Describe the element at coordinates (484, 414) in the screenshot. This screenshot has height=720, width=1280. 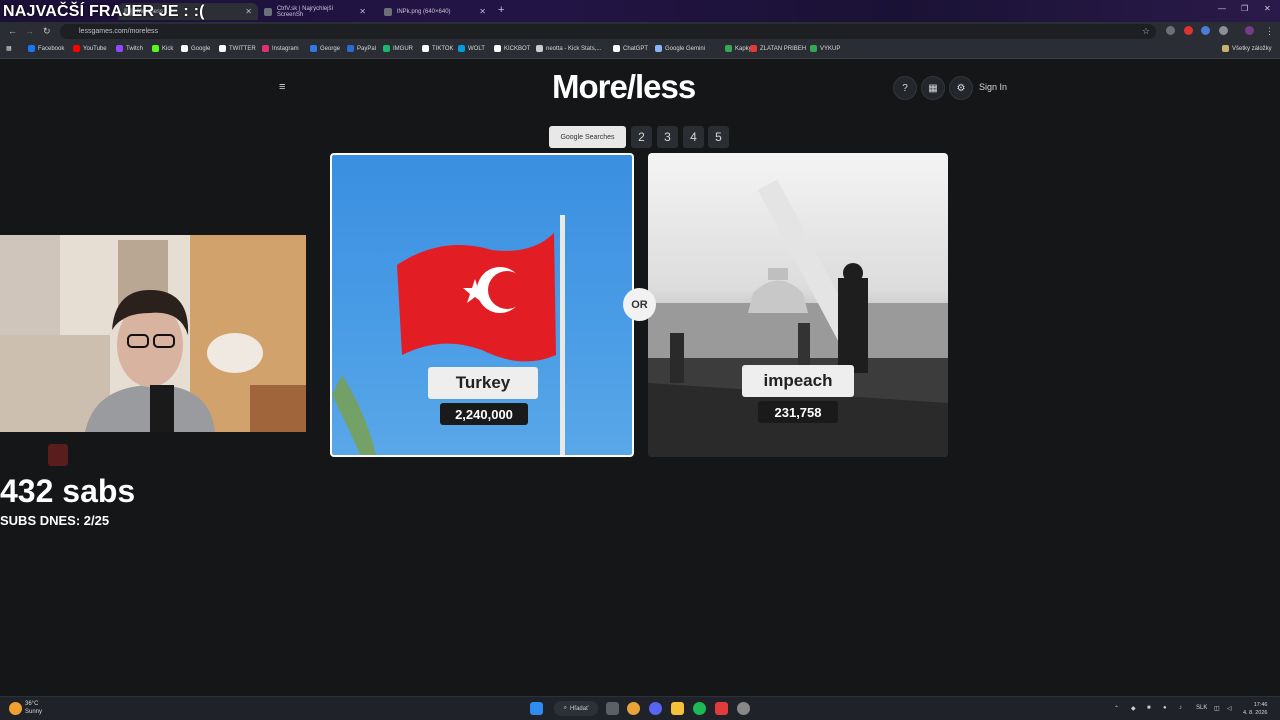
I see `left-choice-value: 2,240,000` at that location.